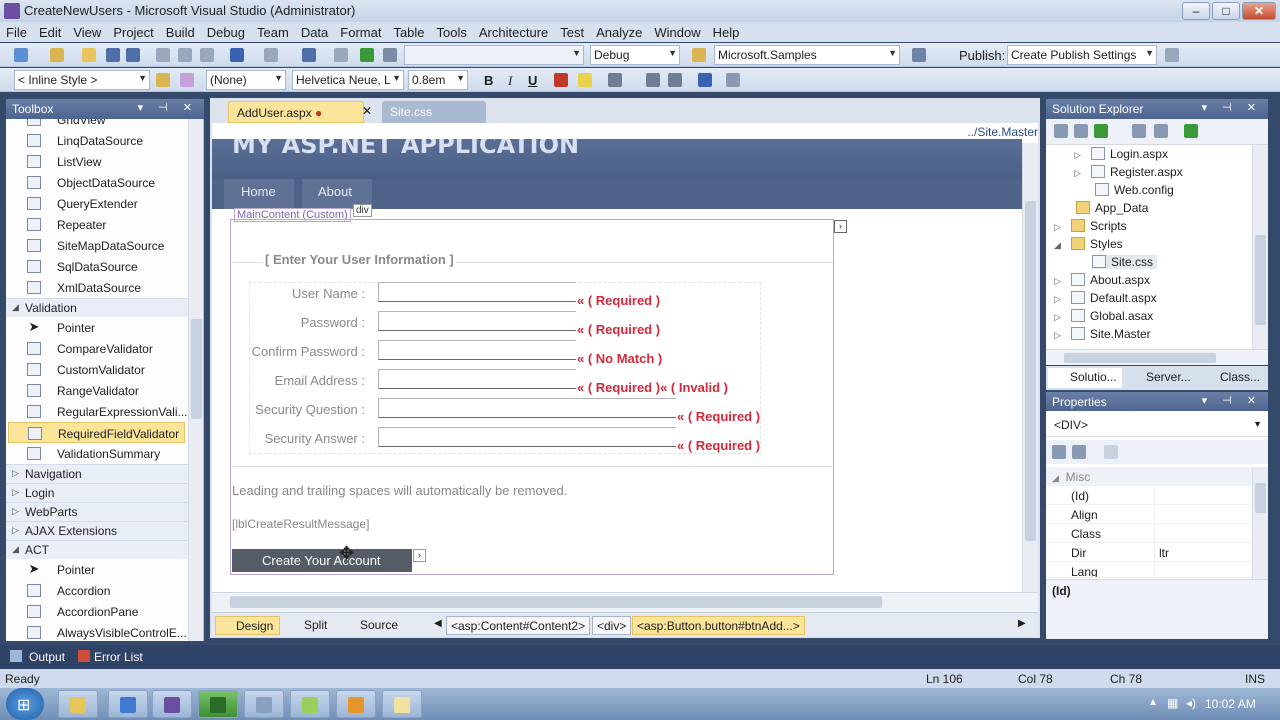  What do you see at coordinates (1157, 426) in the screenshot?
I see `object-selector: <DIV> ▼` at bounding box center [1157, 426].